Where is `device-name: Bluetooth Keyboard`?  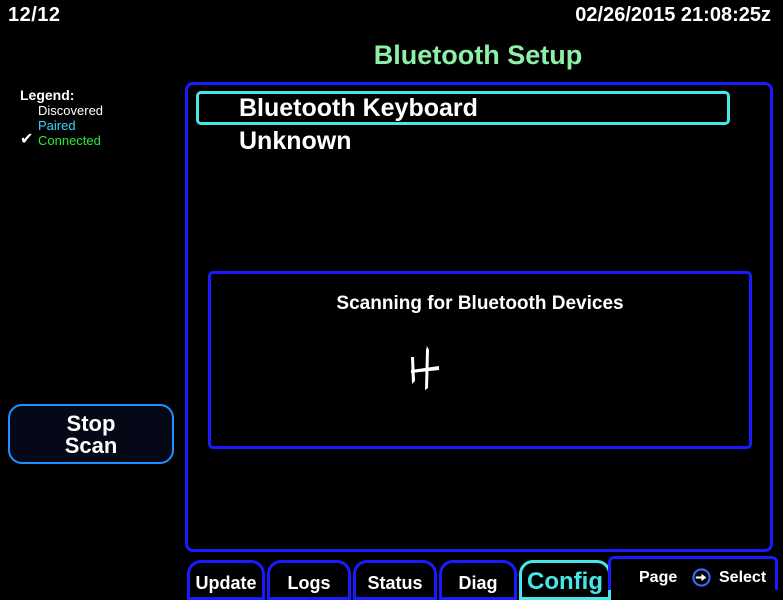
device-name: Bluetooth Keyboard is located at coordinates (358, 108).